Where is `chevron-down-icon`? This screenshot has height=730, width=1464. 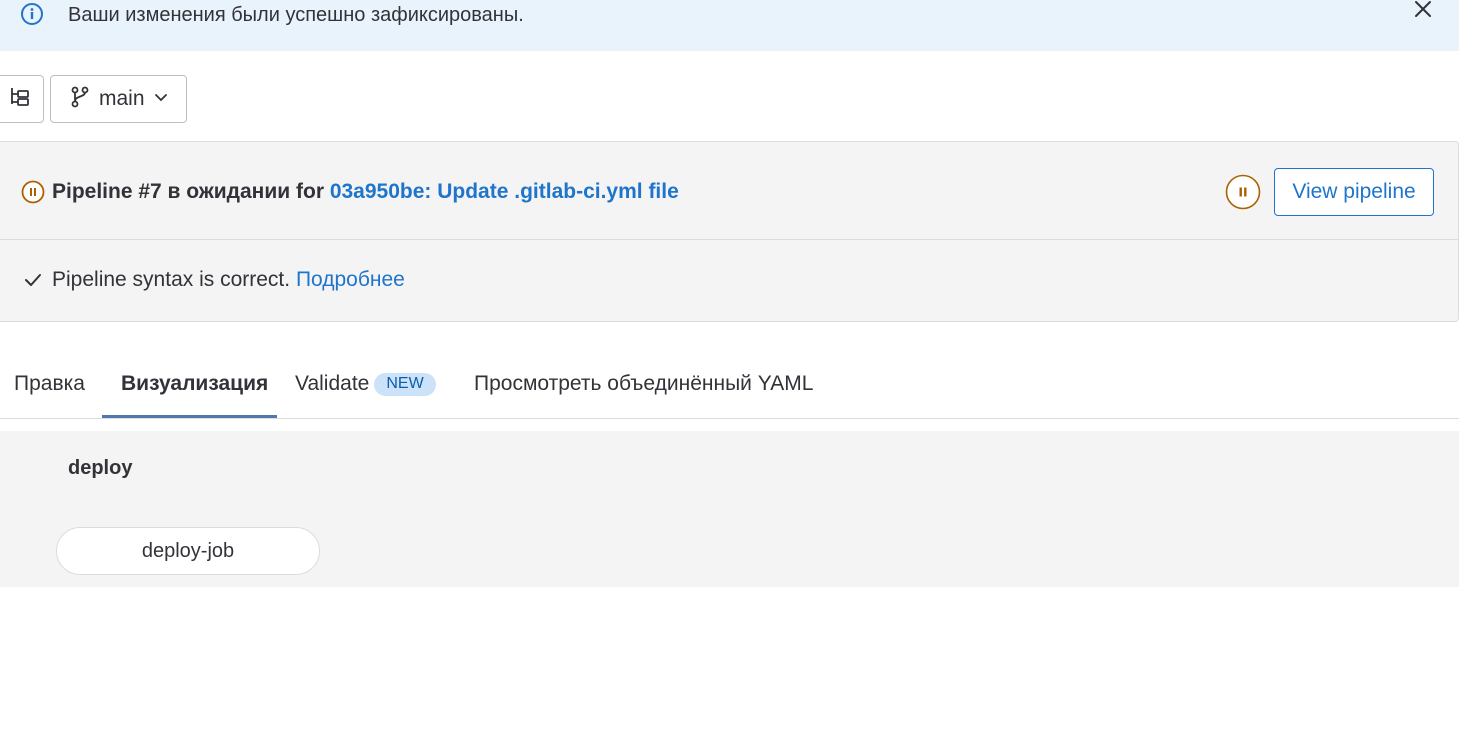 chevron-down-icon is located at coordinates (161, 99).